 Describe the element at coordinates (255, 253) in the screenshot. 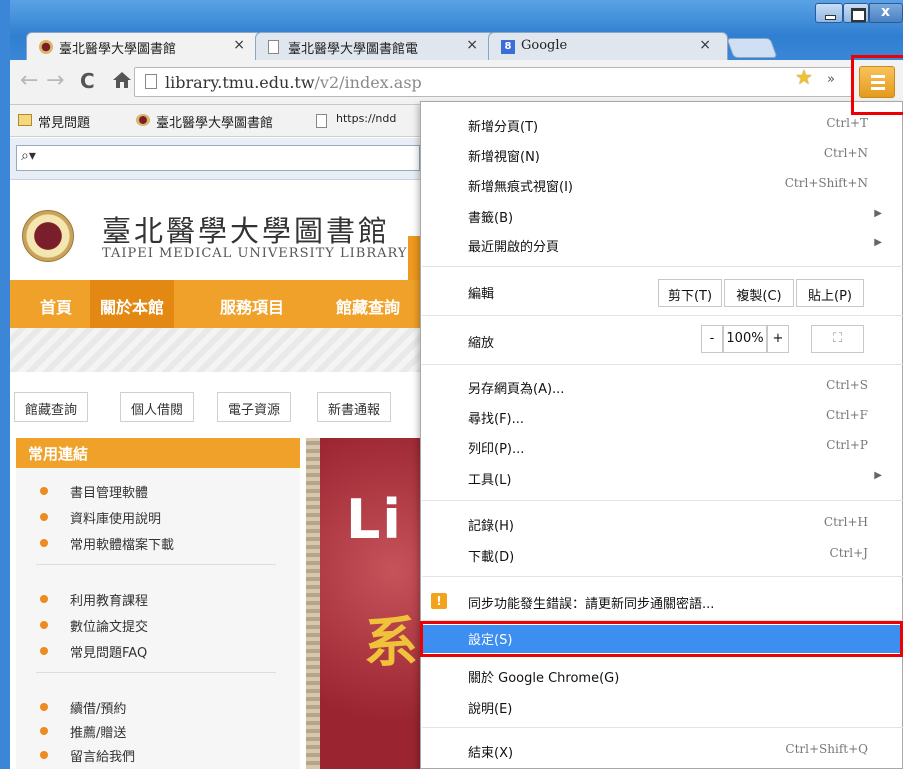

I see `site-subtitle: TAIPEI MEDICAL UNIVERSITY LIBRARY` at that location.